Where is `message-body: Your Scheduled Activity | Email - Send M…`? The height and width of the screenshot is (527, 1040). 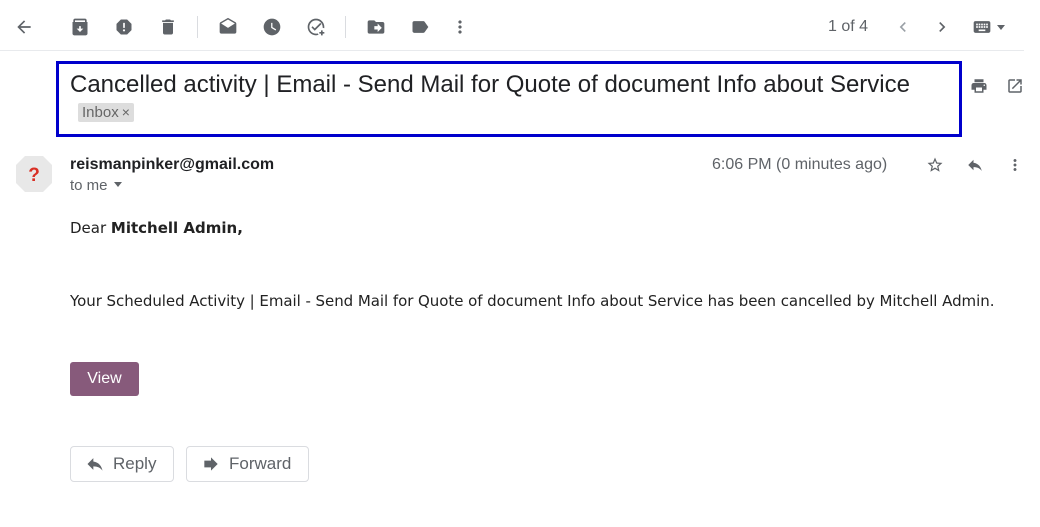
message-body: Your Scheduled Activity | Email - Send M… is located at coordinates (532, 301).